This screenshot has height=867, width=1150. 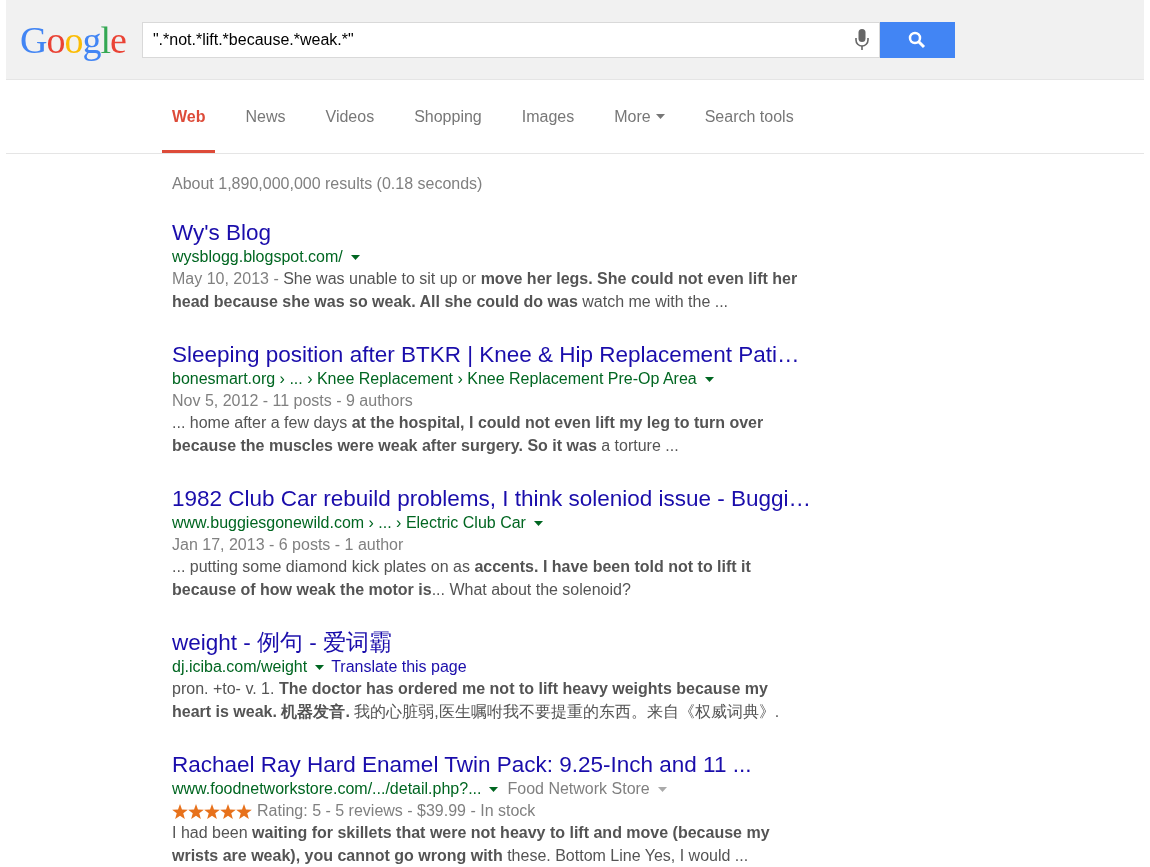 I want to click on result-url: wysblogg.blogspot.com/, so click(x=257, y=257).